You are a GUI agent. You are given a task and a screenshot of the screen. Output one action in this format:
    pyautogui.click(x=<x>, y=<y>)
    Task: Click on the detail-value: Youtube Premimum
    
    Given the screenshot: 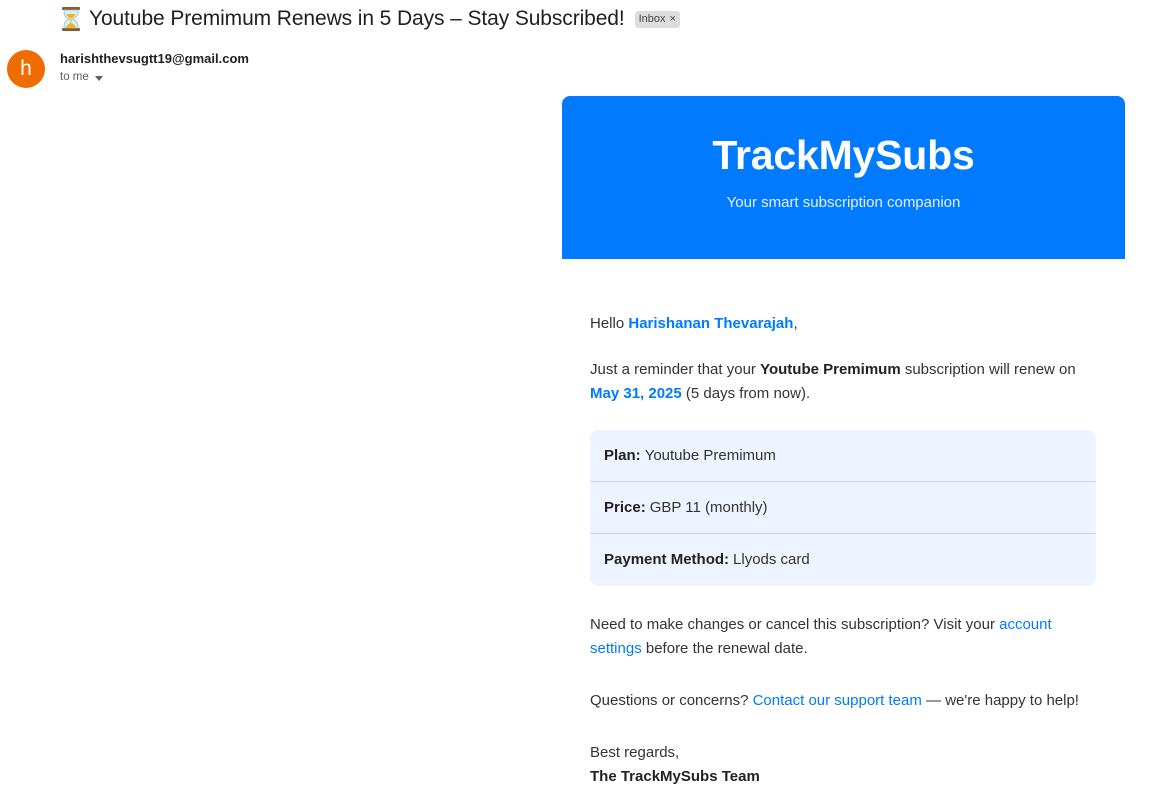 What is the action you would take?
    pyautogui.click(x=710, y=455)
    